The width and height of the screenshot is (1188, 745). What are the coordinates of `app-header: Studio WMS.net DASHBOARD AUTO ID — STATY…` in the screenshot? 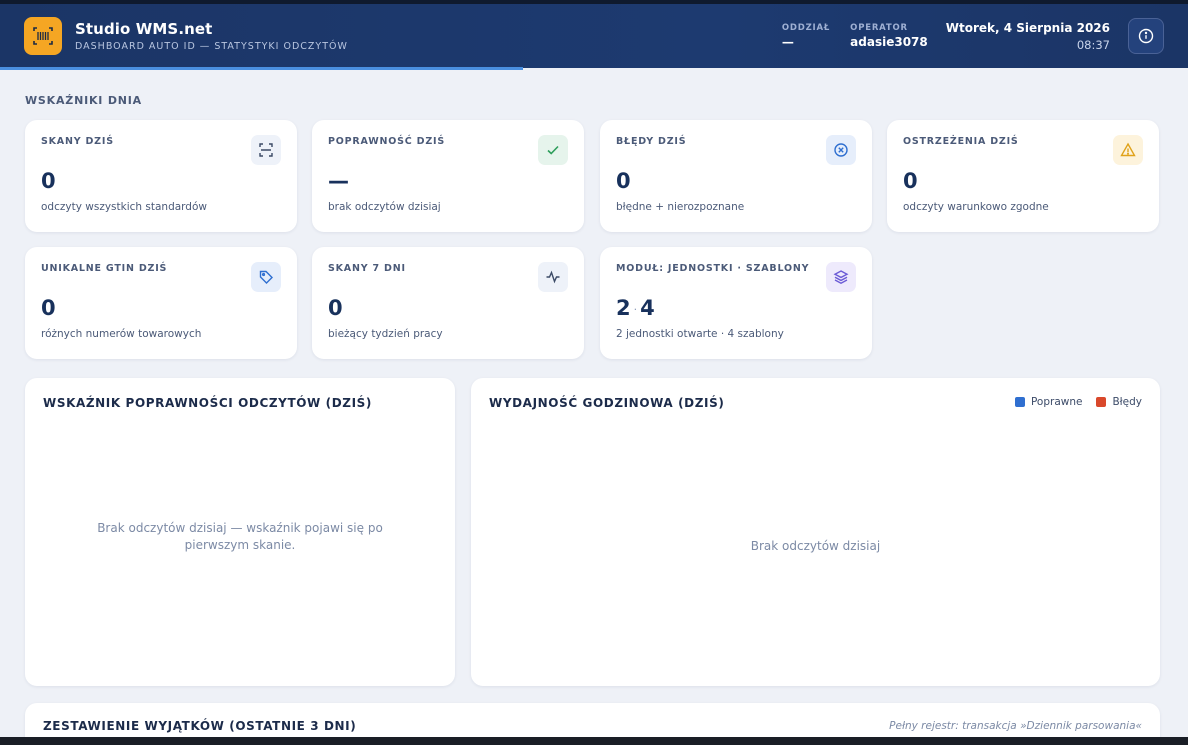 It's located at (594, 36).